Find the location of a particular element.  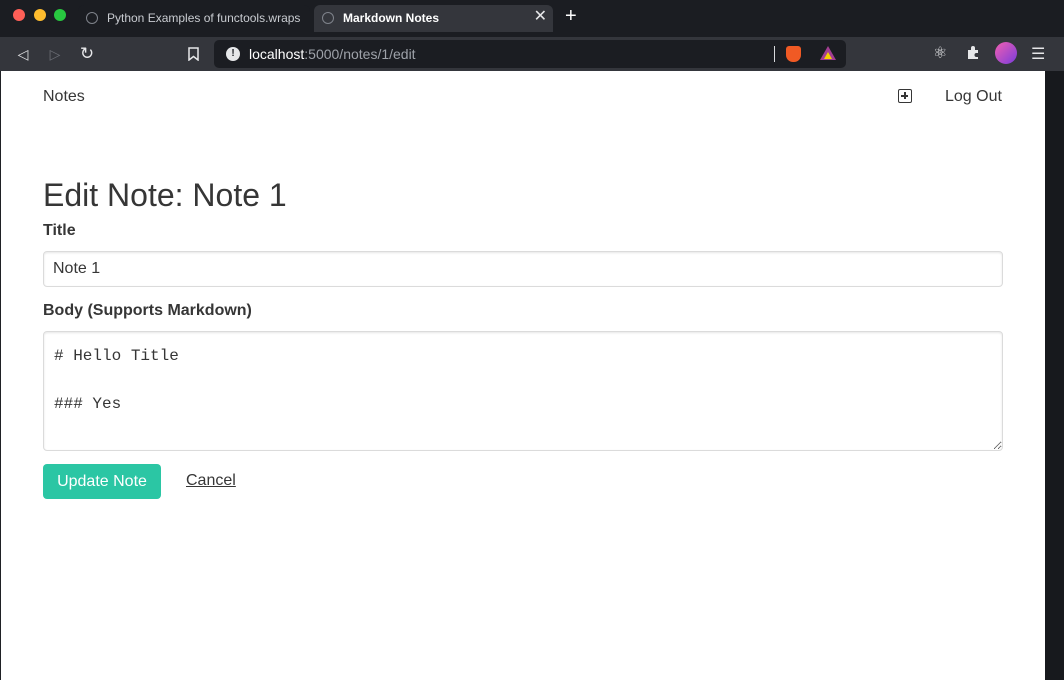

address-bar: ! localhost:5000/notes/1/edit is located at coordinates (530, 54).